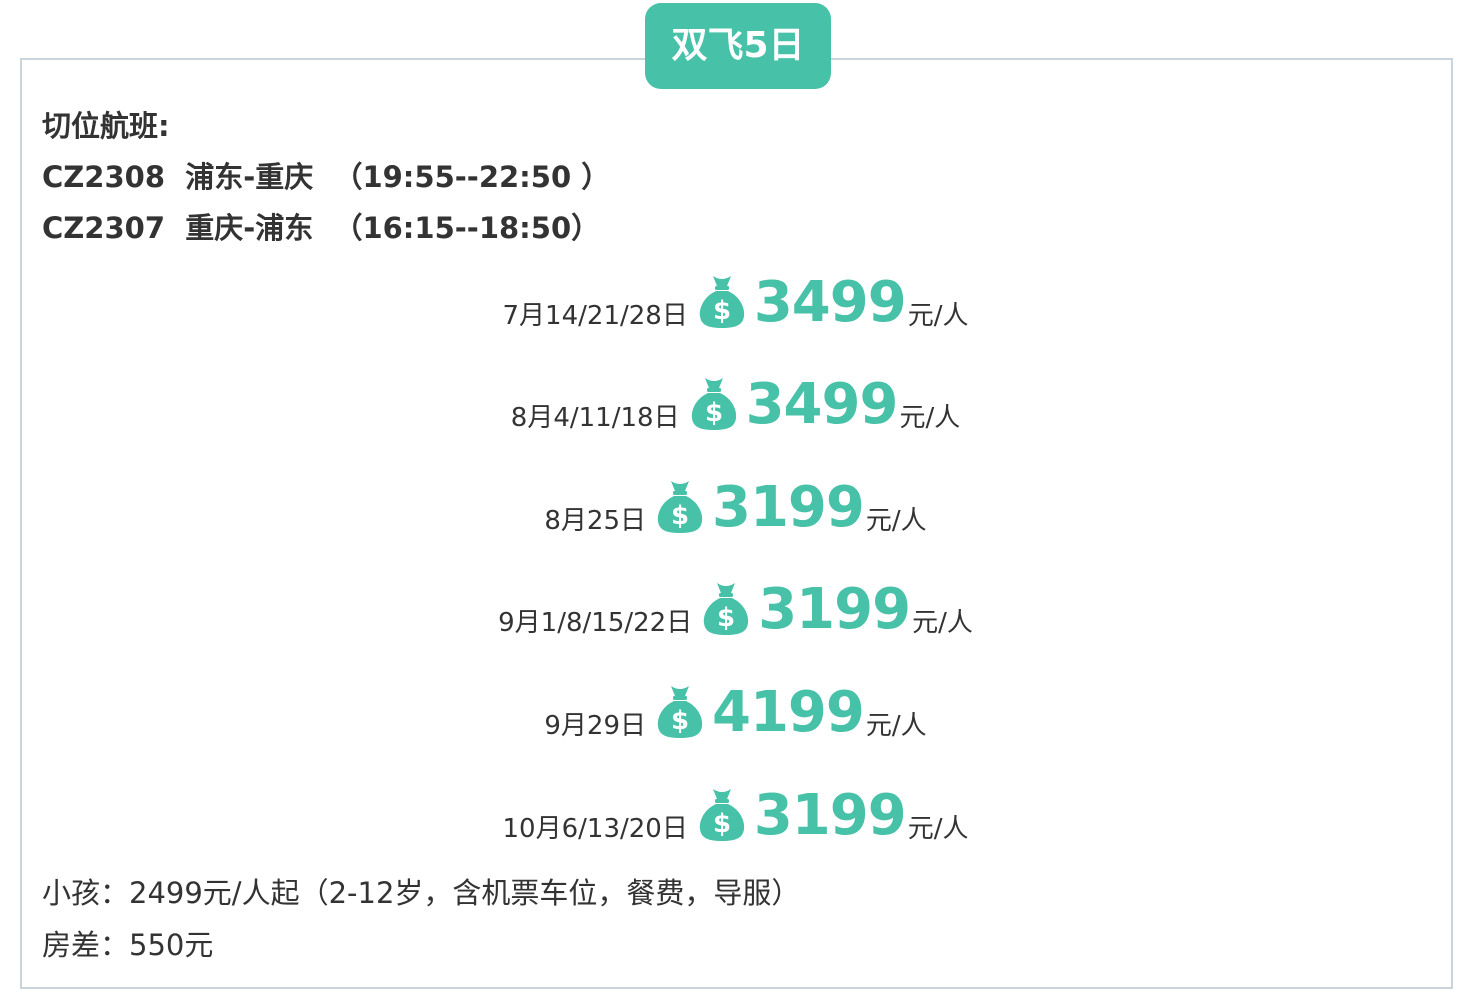 The image size is (1471, 1003). Describe the element at coordinates (595, 828) in the screenshot. I see `departure-dates: 10月6/13/20日` at that location.